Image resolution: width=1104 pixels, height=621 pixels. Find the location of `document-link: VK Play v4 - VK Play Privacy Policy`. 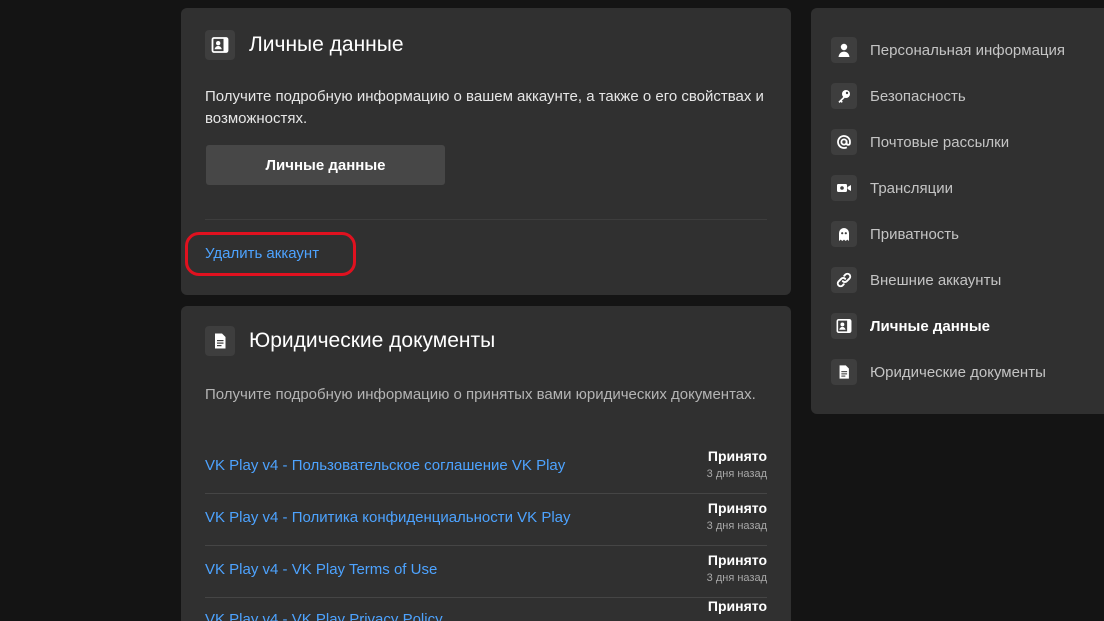

document-link: VK Play v4 - VK Play Privacy Policy is located at coordinates (324, 616).